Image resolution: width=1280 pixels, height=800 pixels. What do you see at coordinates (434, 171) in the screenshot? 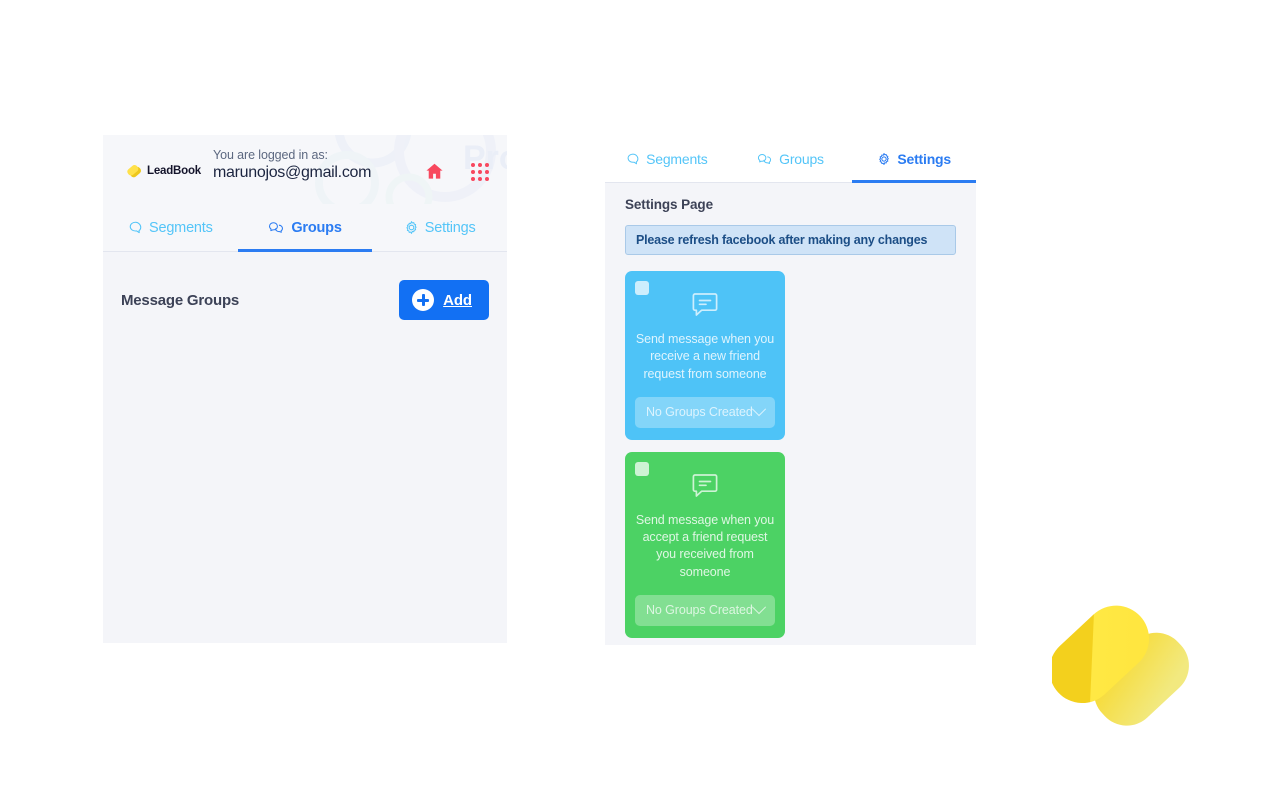
I see `home-icon` at bounding box center [434, 171].